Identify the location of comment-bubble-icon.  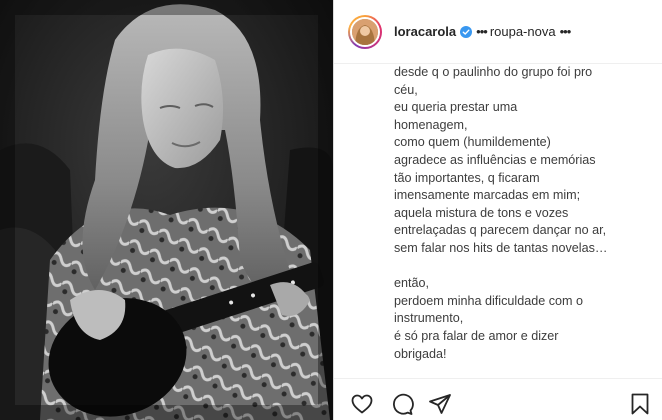
(403, 404).